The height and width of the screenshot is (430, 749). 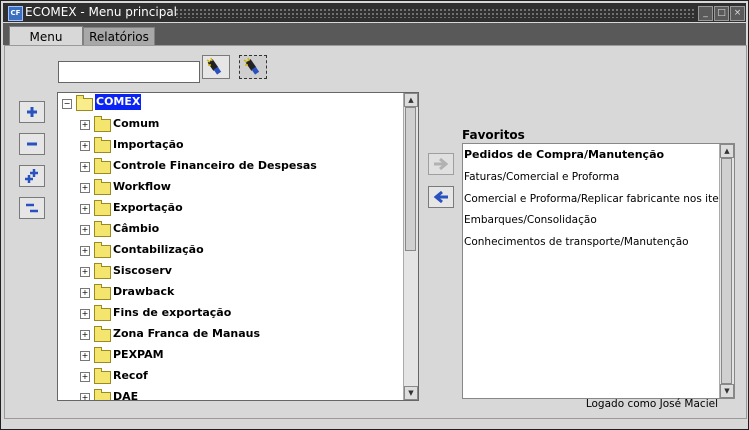 What do you see at coordinates (493, 135) in the screenshot?
I see `favorites-label: Favoritos` at bounding box center [493, 135].